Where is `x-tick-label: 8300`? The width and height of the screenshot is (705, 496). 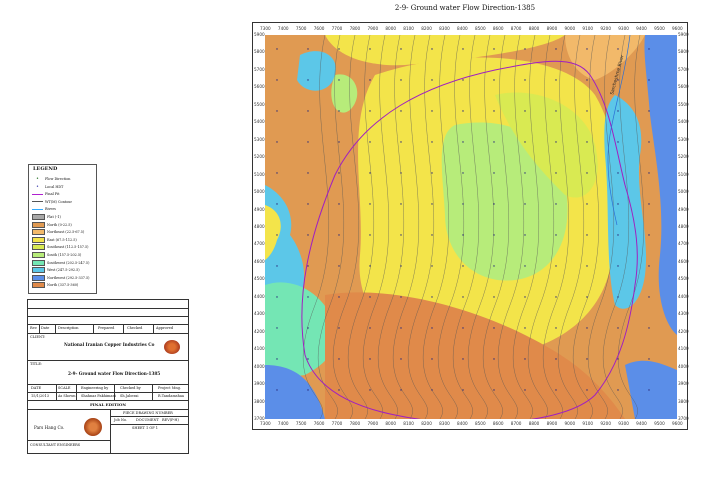 x-tick-label: 8300 is located at coordinates (444, 423).